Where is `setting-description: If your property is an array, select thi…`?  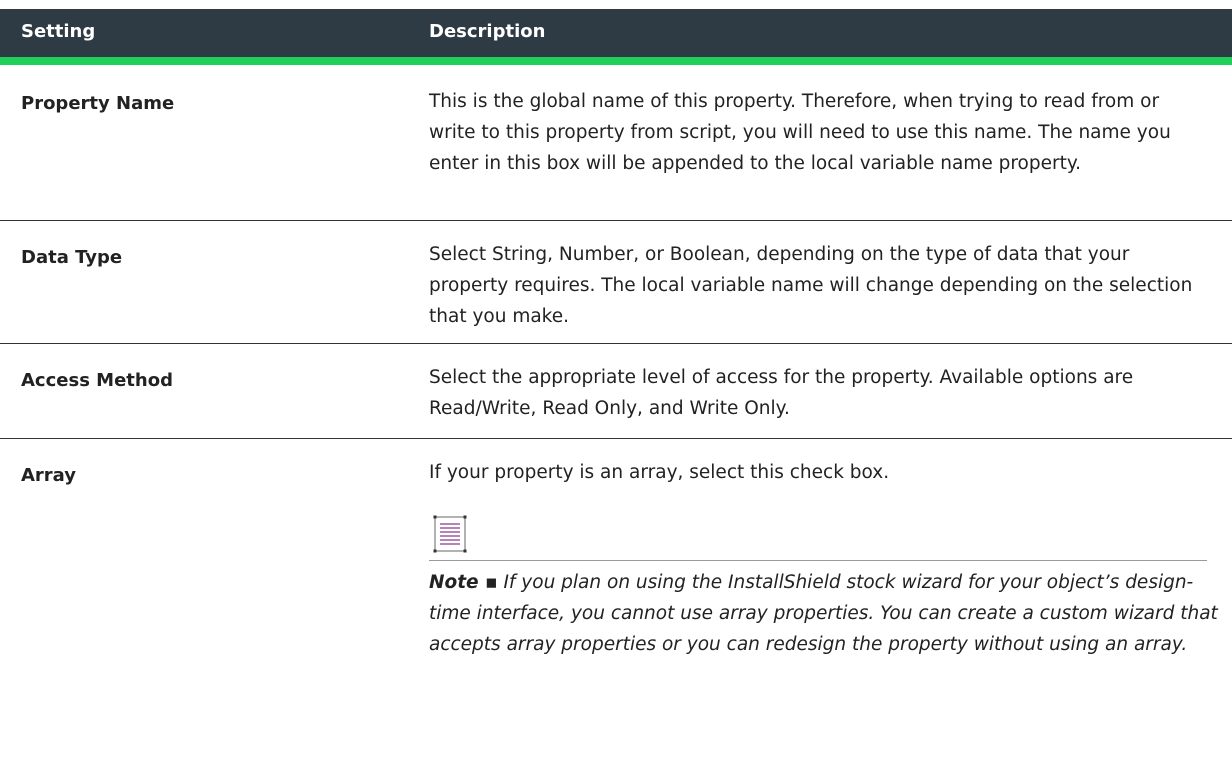 setting-description: If your property is an array, select thi… is located at coordinates (659, 472).